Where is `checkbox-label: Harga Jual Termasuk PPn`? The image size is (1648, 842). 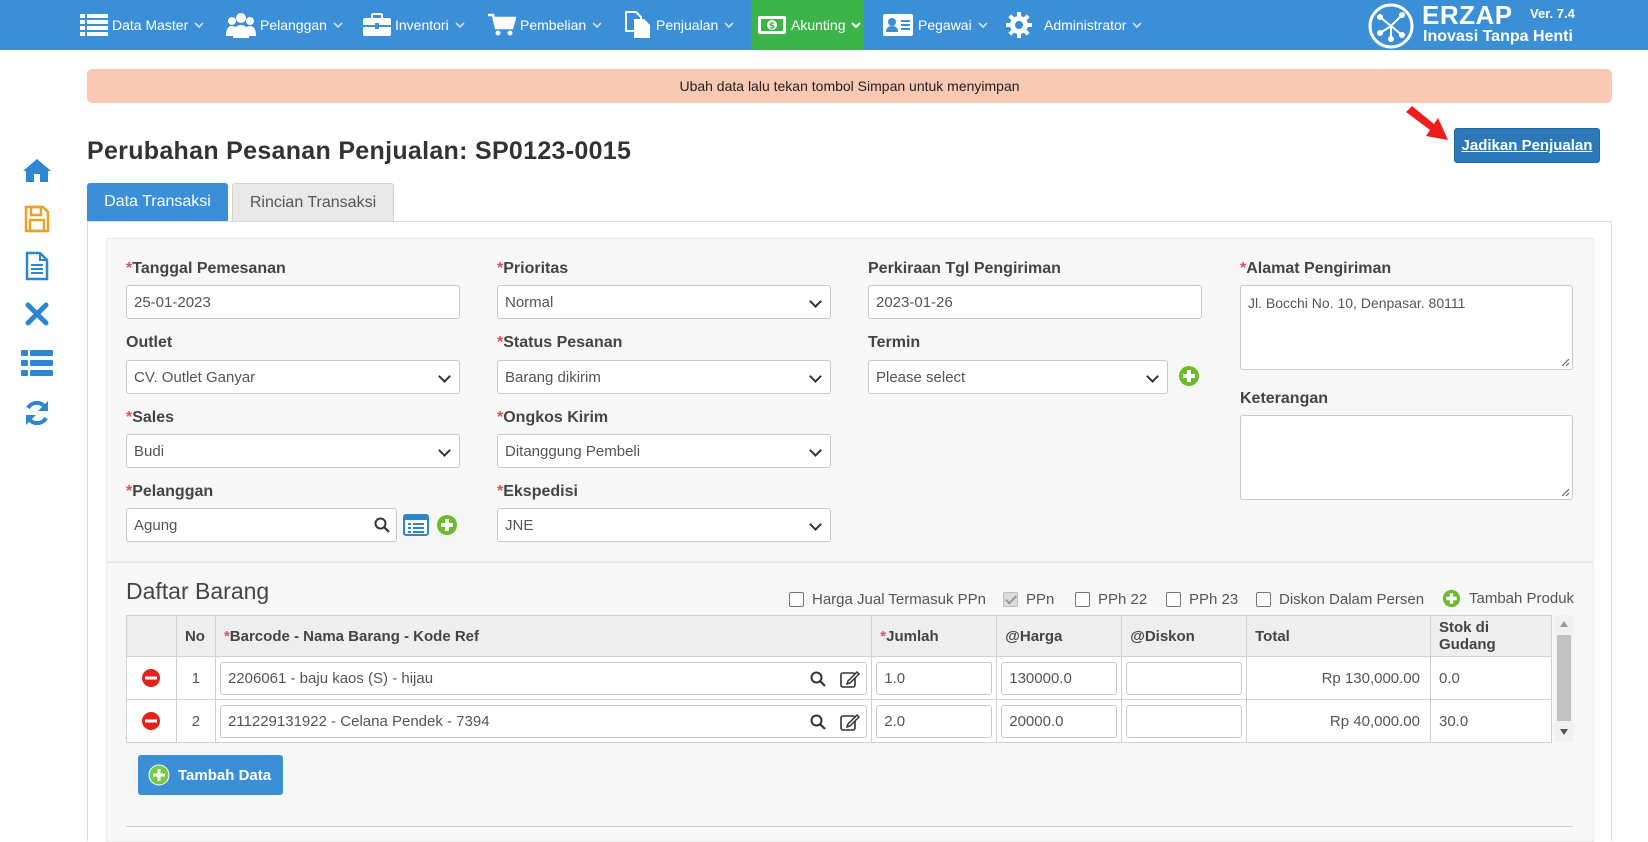 checkbox-label: Harga Jual Termasuk PPn is located at coordinates (899, 599).